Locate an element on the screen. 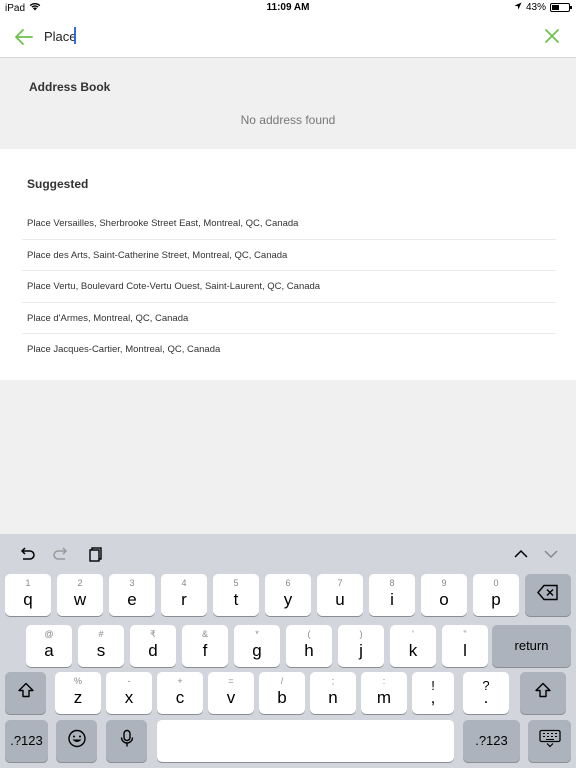  backspace-icon is located at coordinates (548, 595).